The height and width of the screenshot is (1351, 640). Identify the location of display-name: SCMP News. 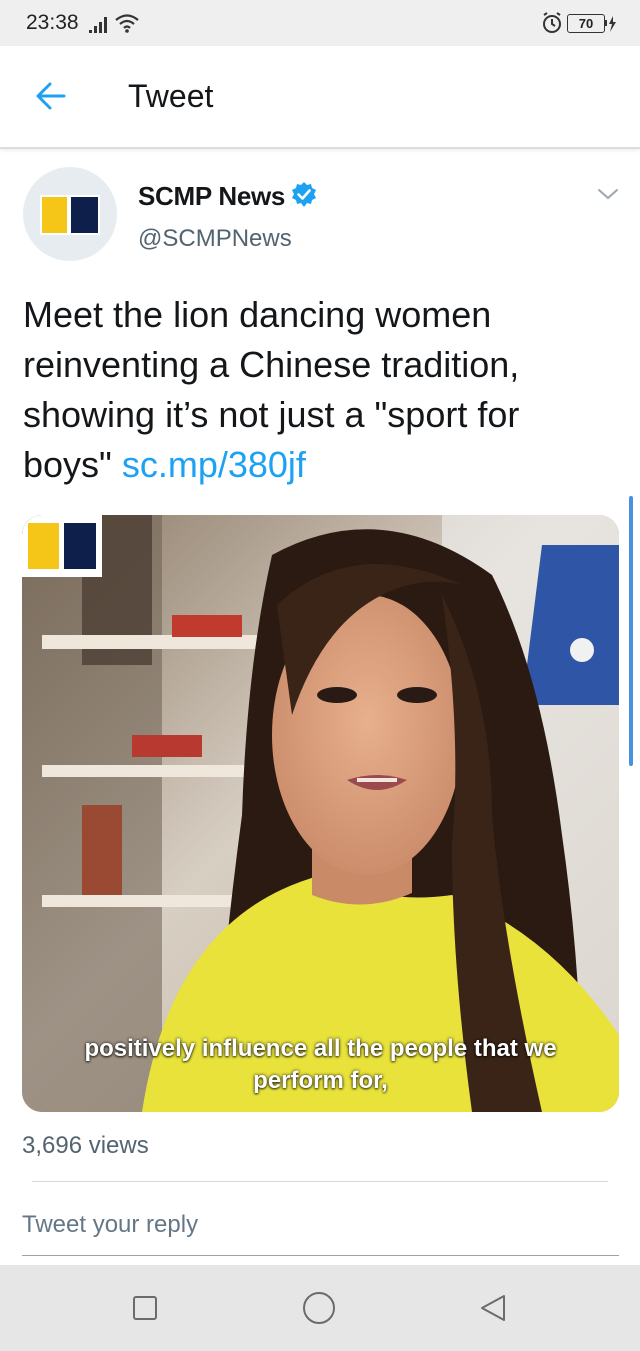
(211, 196).